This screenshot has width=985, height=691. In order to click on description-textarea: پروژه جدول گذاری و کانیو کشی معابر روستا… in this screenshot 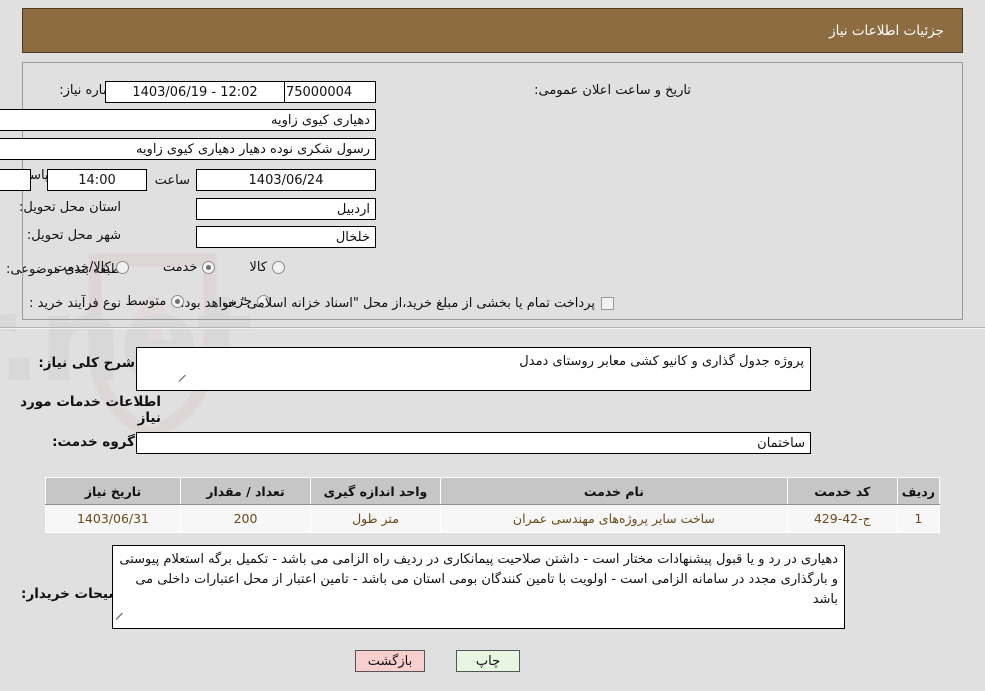, I will do `click(473, 369)`.